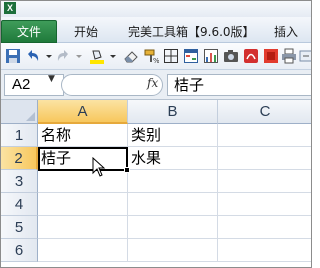 This screenshot has width=320, height=268. I want to click on fill-color-dropdown-icon, so click(110, 56).